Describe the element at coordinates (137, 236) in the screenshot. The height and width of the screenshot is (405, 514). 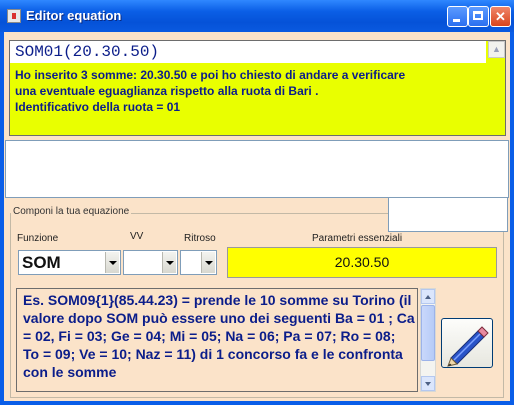
I see `vv-label: VV` at that location.